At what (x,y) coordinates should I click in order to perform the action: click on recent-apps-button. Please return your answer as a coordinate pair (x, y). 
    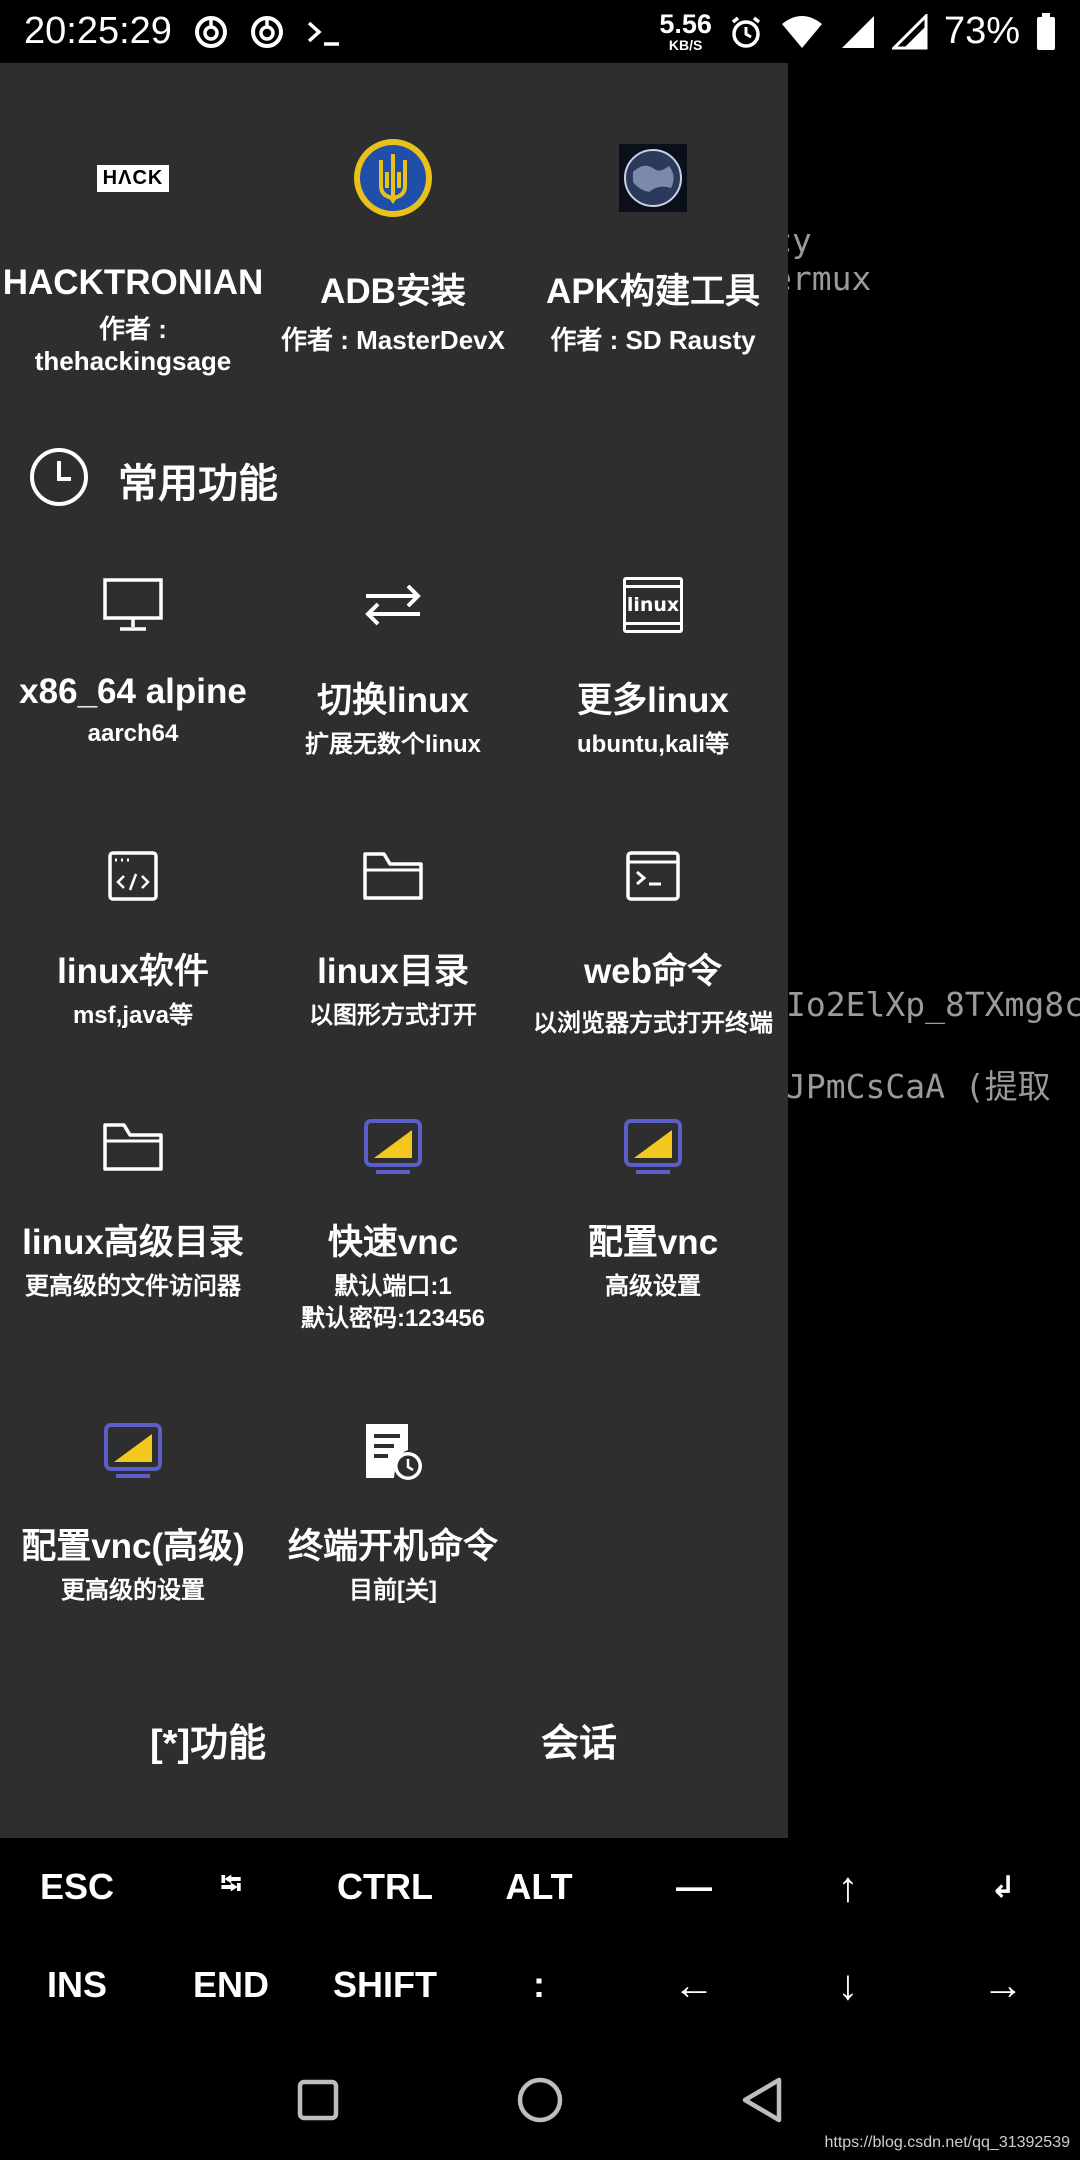
    Looking at the image, I should click on (318, 2100).